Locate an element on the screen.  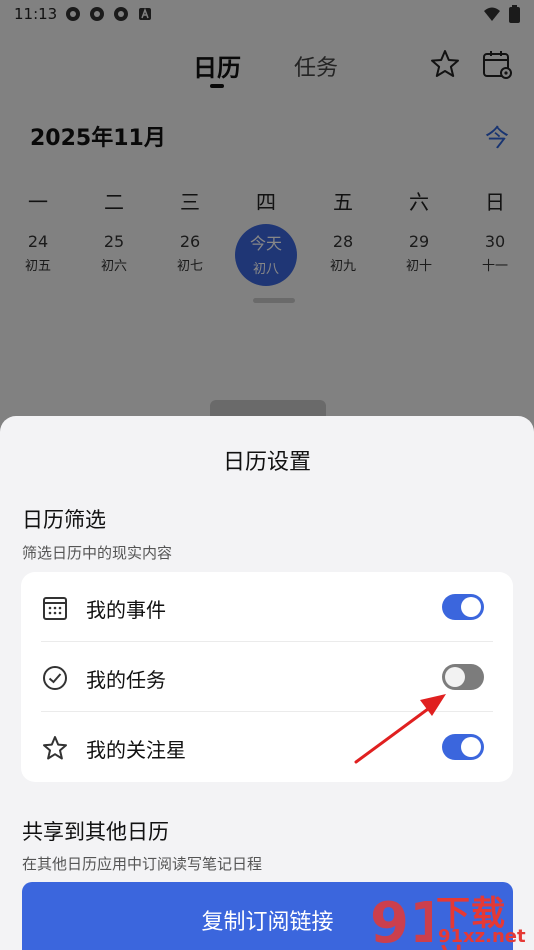
filter-section-subtitle: 筛选日历中的现实内容 is located at coordinates (97, 553).